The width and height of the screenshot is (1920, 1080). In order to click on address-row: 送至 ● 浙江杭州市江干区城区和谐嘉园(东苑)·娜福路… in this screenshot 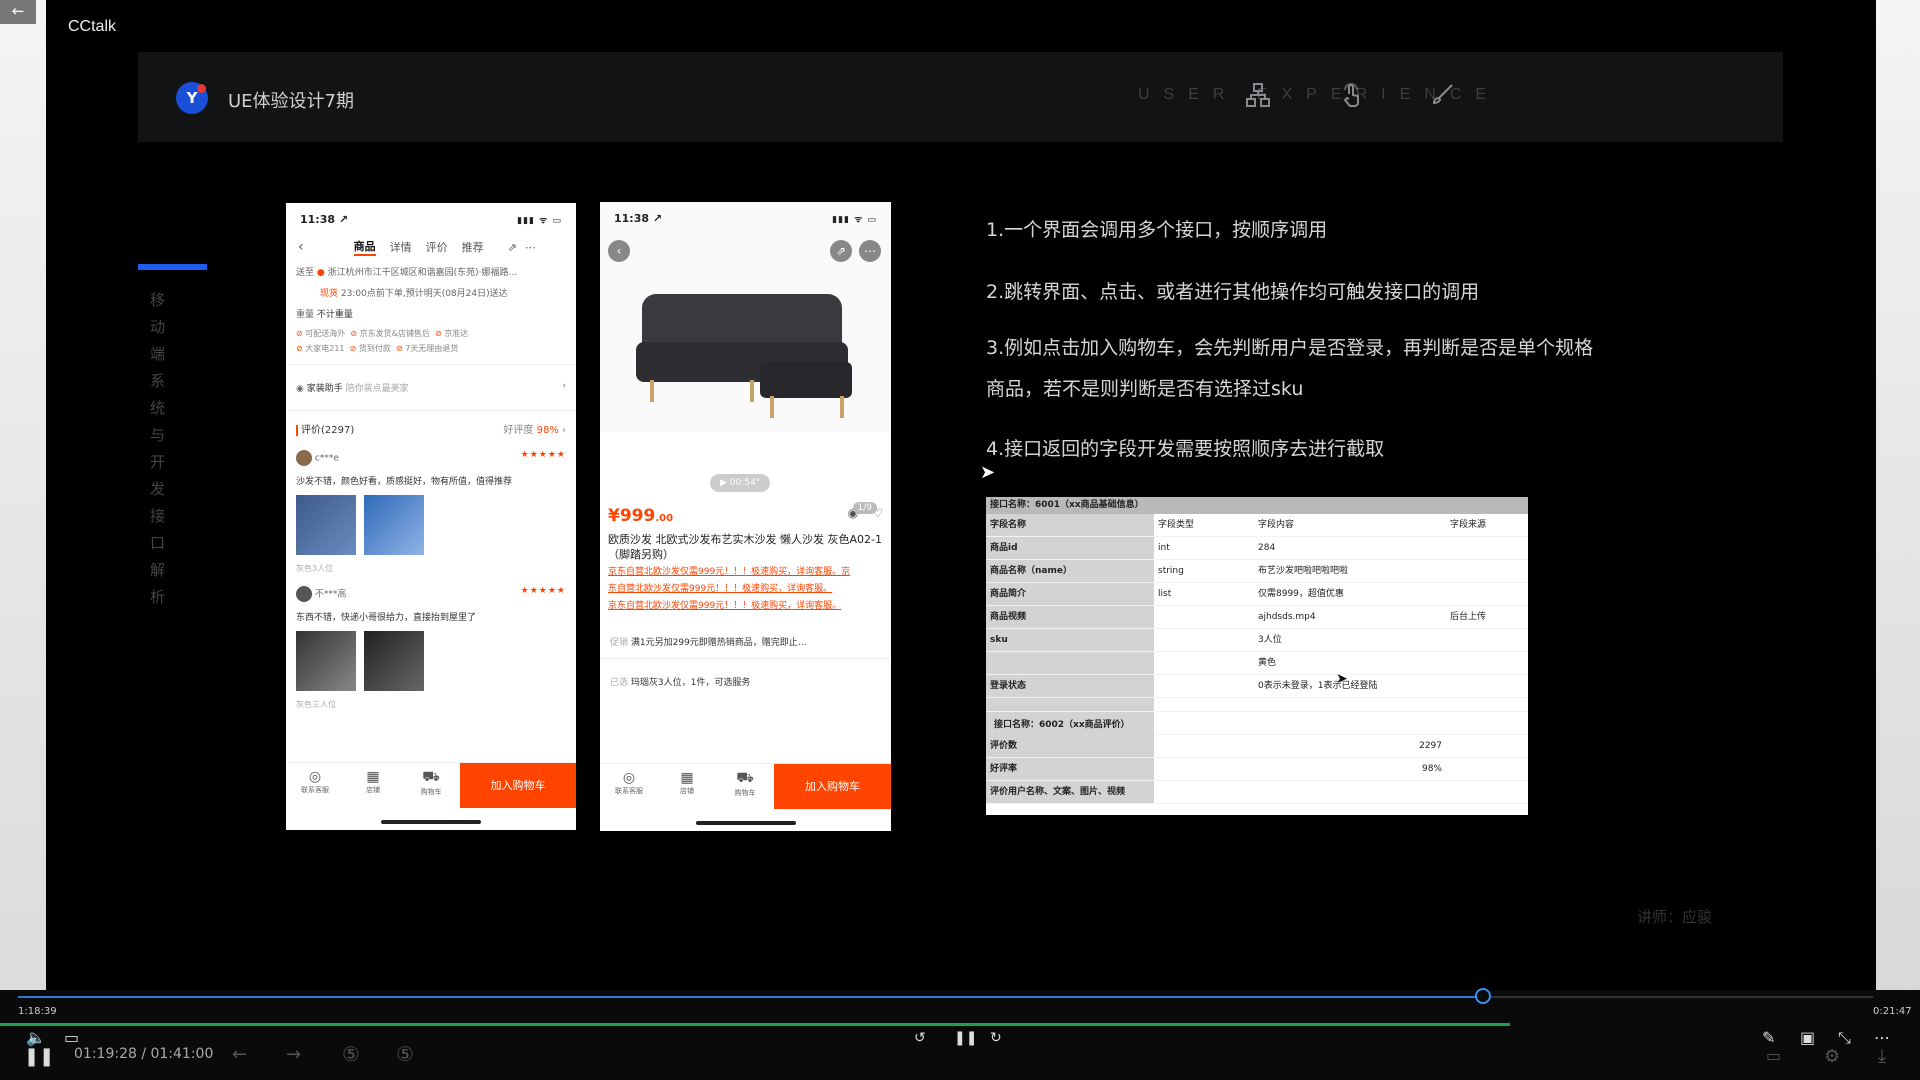, I will do `click(431, 271)`.